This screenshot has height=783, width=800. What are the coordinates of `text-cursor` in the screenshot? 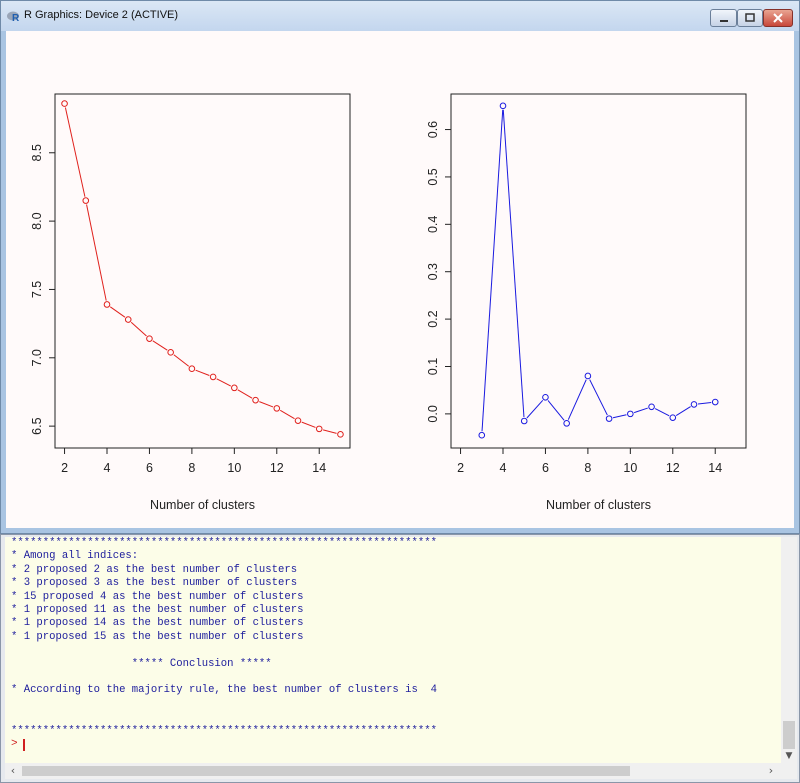 It's located at (24, 745).